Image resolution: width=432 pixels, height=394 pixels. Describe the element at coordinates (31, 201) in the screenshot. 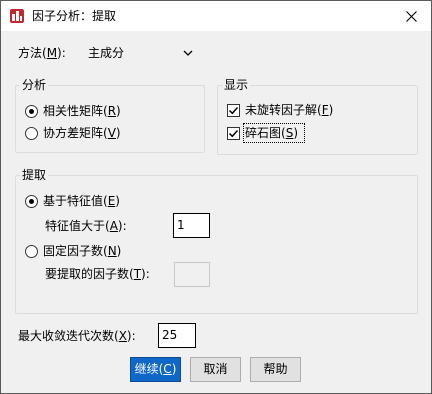

I see `eigenvalue-based-radio` at that location.